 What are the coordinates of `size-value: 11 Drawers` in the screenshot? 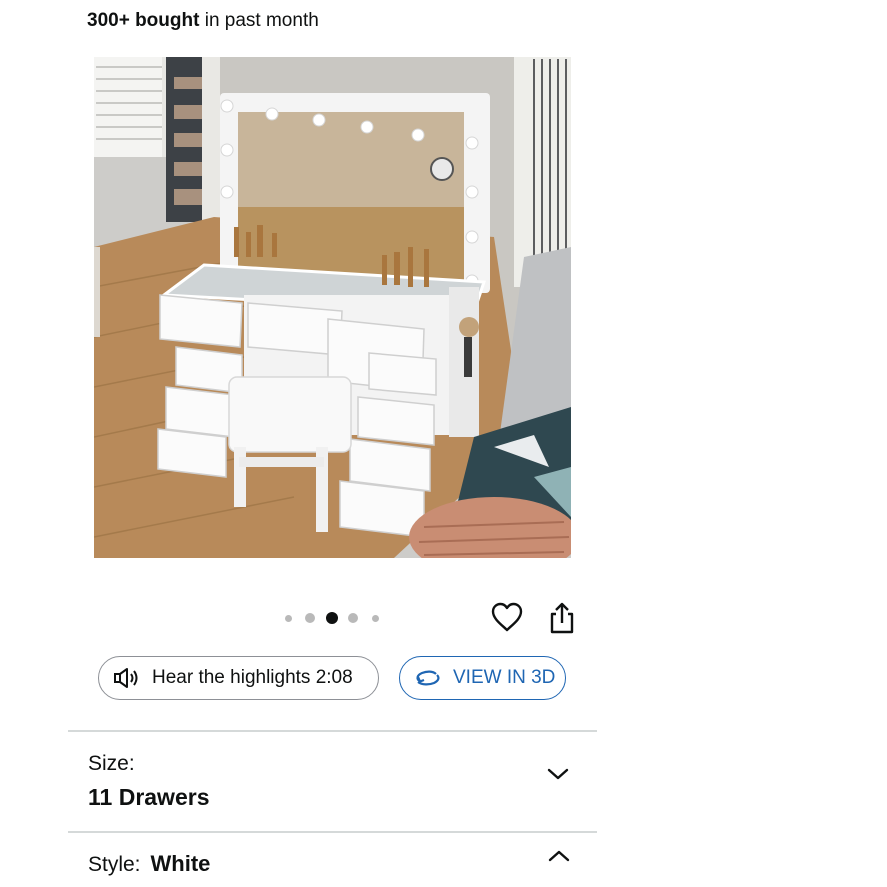 It's located at (148, 797).